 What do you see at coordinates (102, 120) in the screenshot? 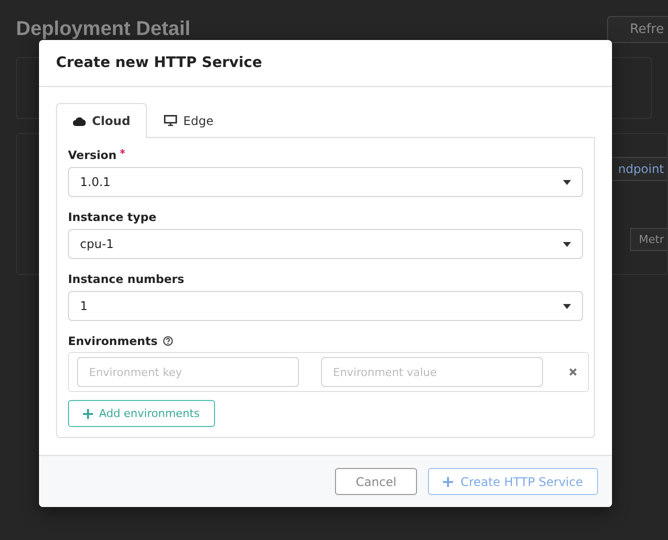
I see `tab: Cloud` at bounding box center [102, 120].